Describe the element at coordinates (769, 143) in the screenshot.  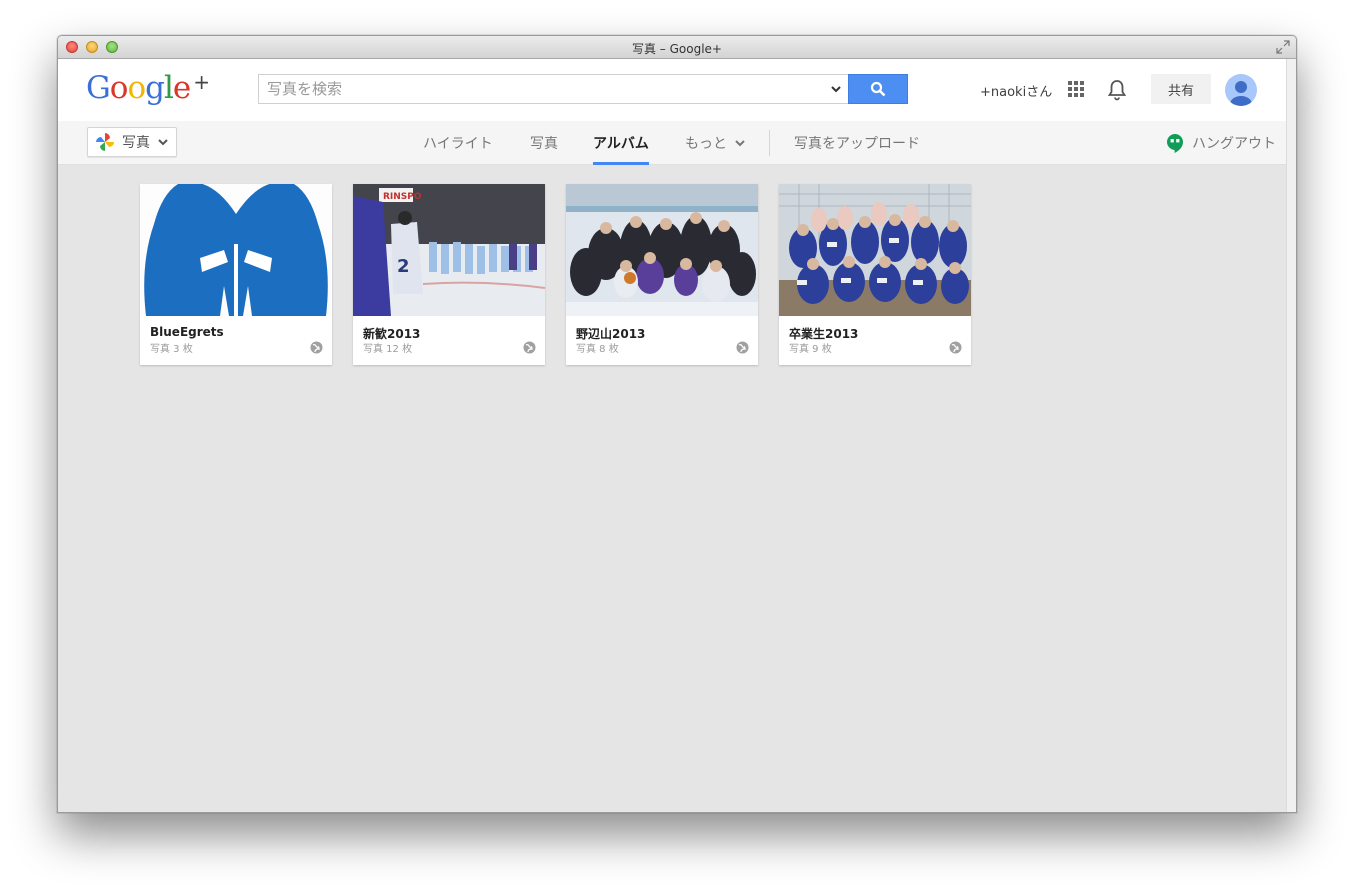
I see `nav-divider` at that location.